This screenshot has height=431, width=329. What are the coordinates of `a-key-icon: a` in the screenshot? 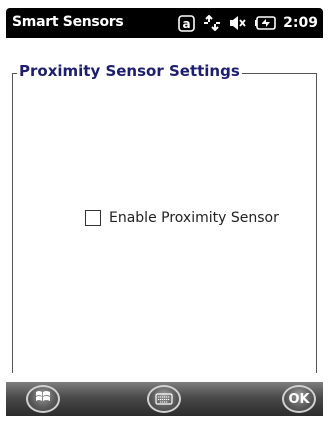 It's located at (186, 23).